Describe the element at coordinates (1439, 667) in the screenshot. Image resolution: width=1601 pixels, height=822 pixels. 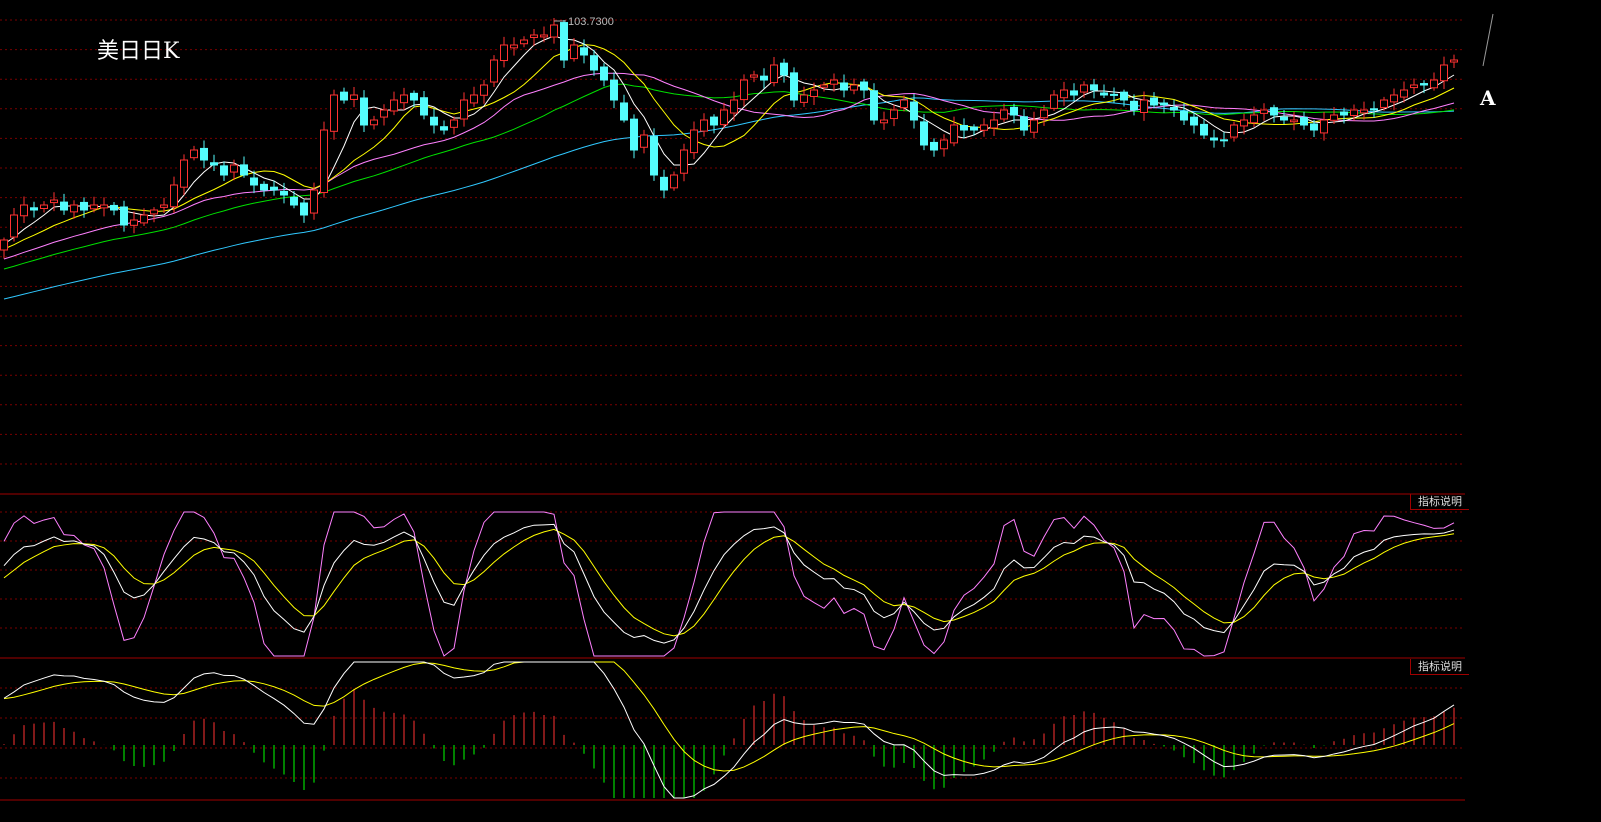
I see `macd-indicator-help-button: 指标说明` at that location.